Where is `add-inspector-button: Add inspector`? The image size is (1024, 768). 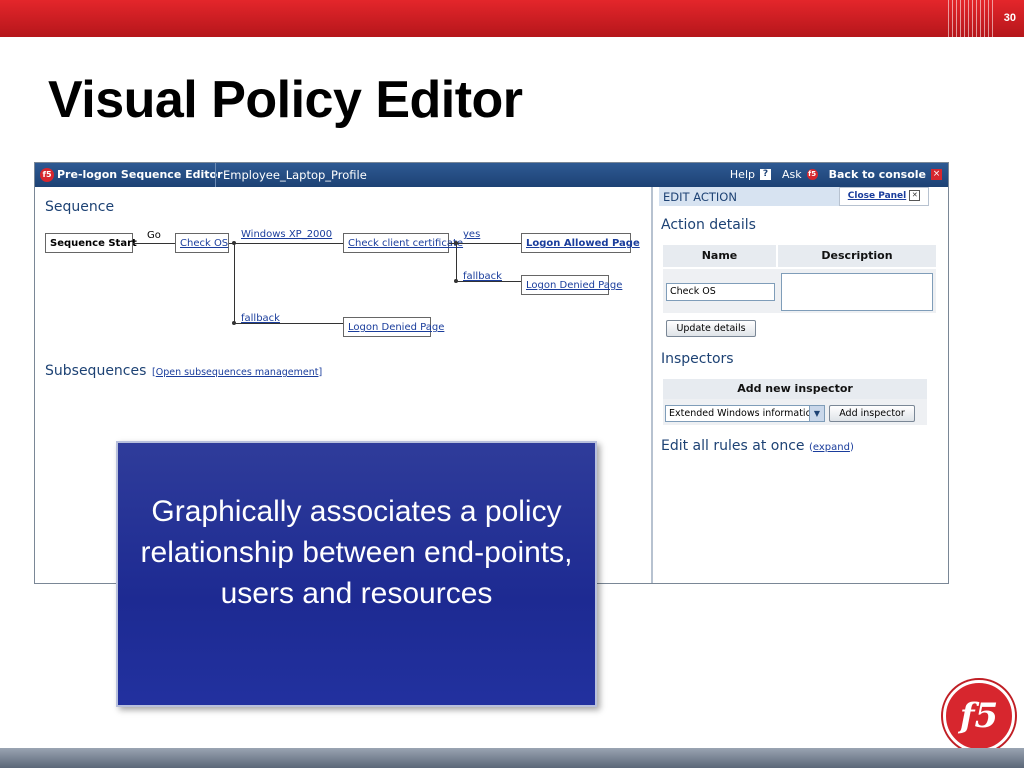
add-inspector-button: Add inspector is located at coordinates (872, 413).